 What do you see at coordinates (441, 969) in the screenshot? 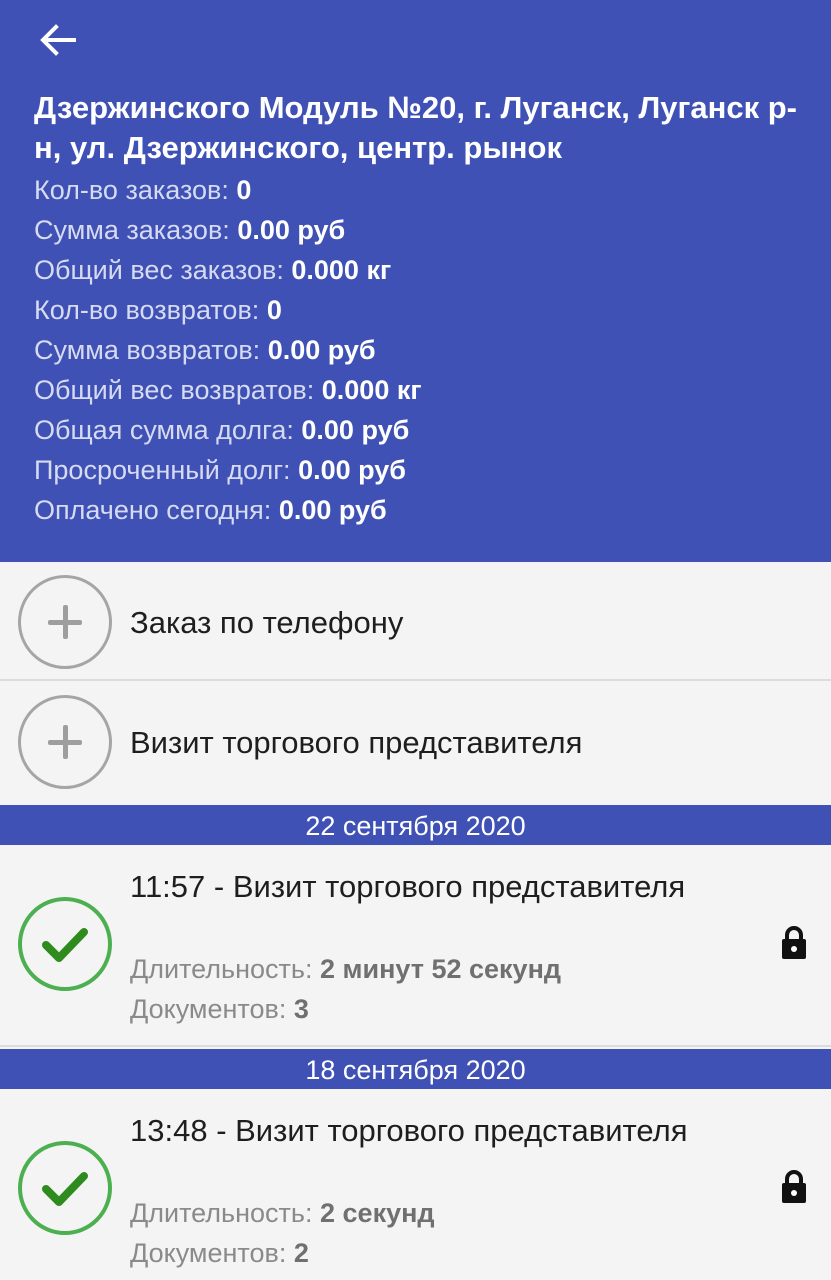
I see `duration-value: 2 минут 52 секунд` at bounding box center [441, 969].